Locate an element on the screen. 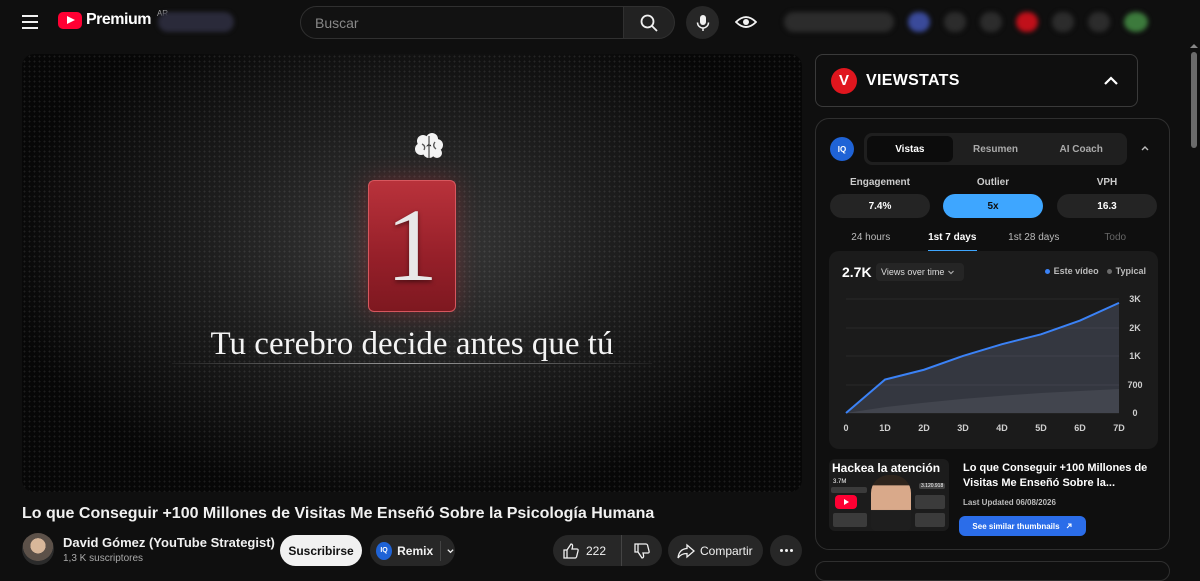 The image size is (1200, 581). viewstats-logo: V is located at coordinates (844, 80).